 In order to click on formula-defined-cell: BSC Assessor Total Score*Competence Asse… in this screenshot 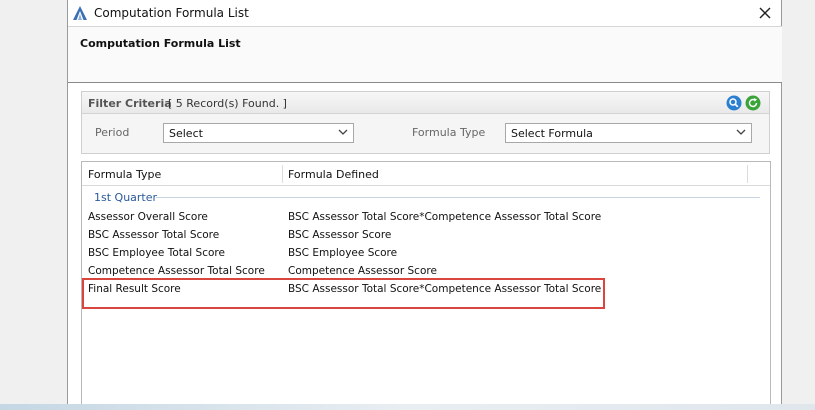, I will do `click(445, 217)`.